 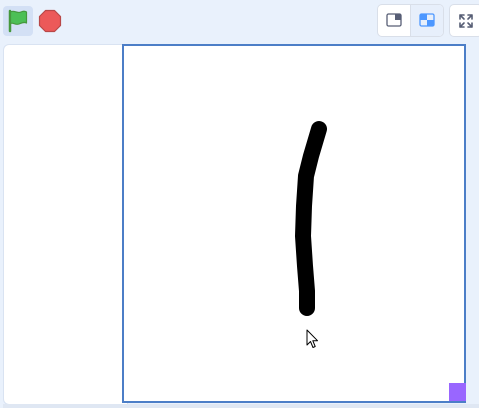 I want to click on stop-button, so click(x=50, y=21).